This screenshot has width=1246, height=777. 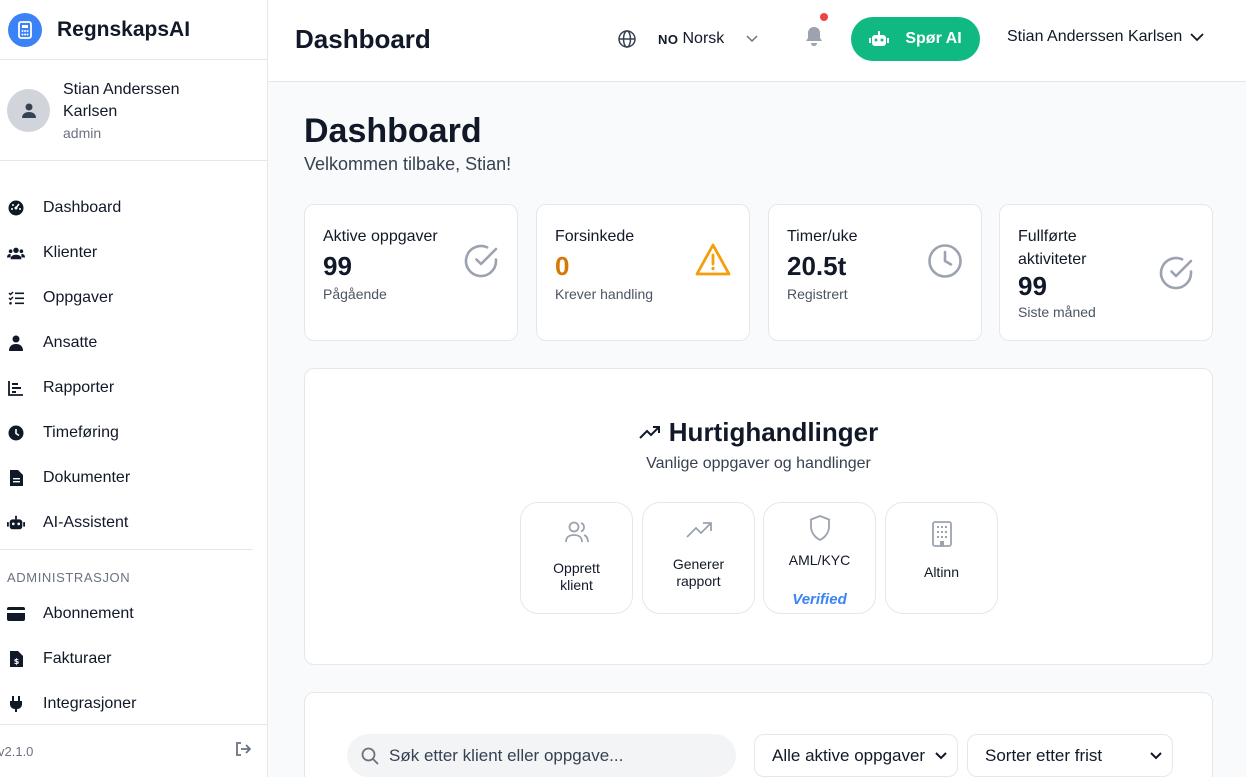 What do you see at coordinates (133, 477) in the screenshot?
I see `sidebar-item-documents: Dokumenter` at bounding box center [133, 477].